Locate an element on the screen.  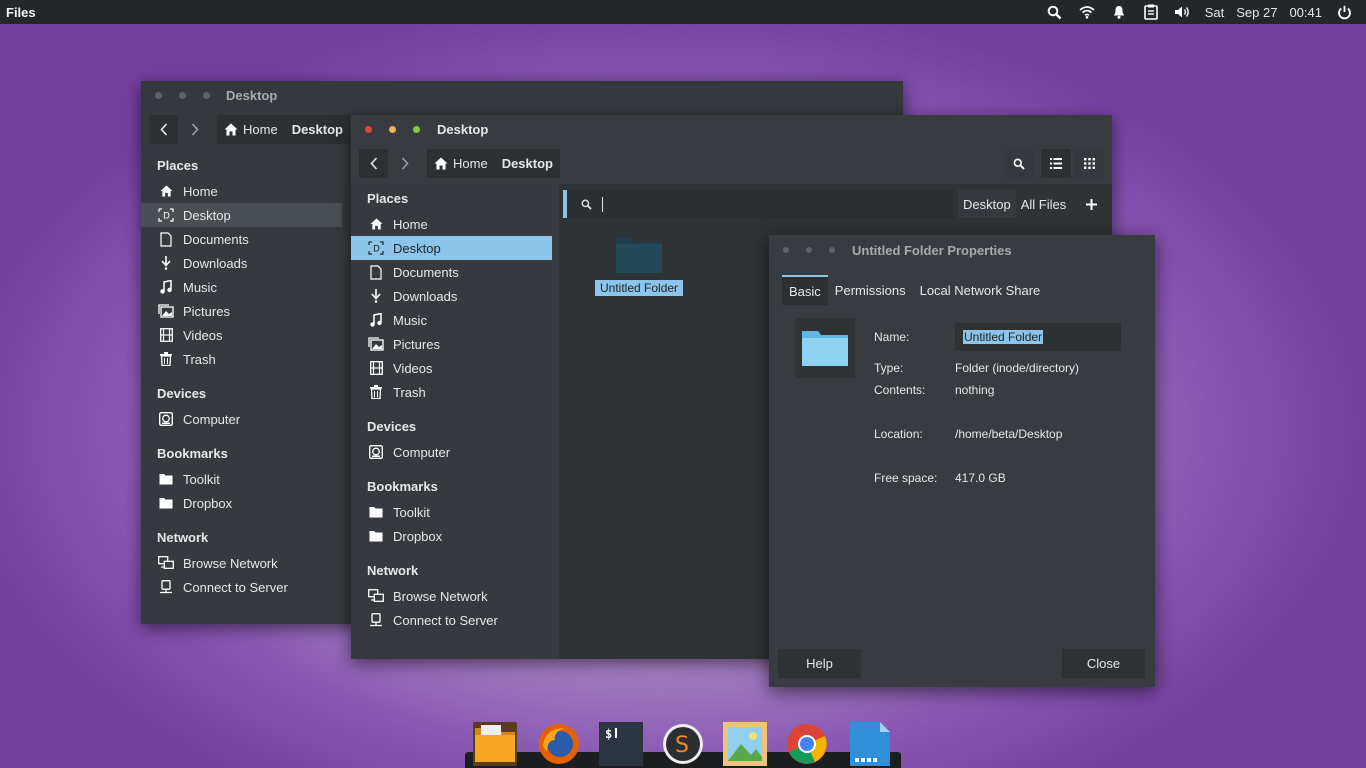
tab-basic: Basic is located at coordinates (805, 290).